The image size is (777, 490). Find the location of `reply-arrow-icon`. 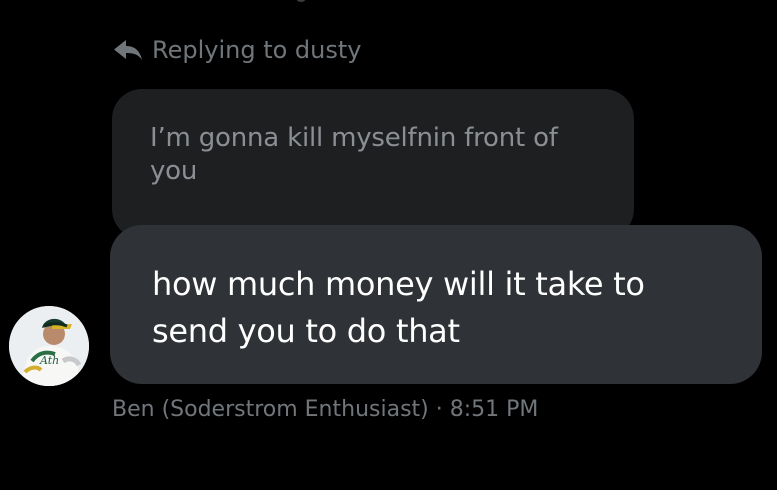

reply-arrow-icon is located at coordinates (128, 50).